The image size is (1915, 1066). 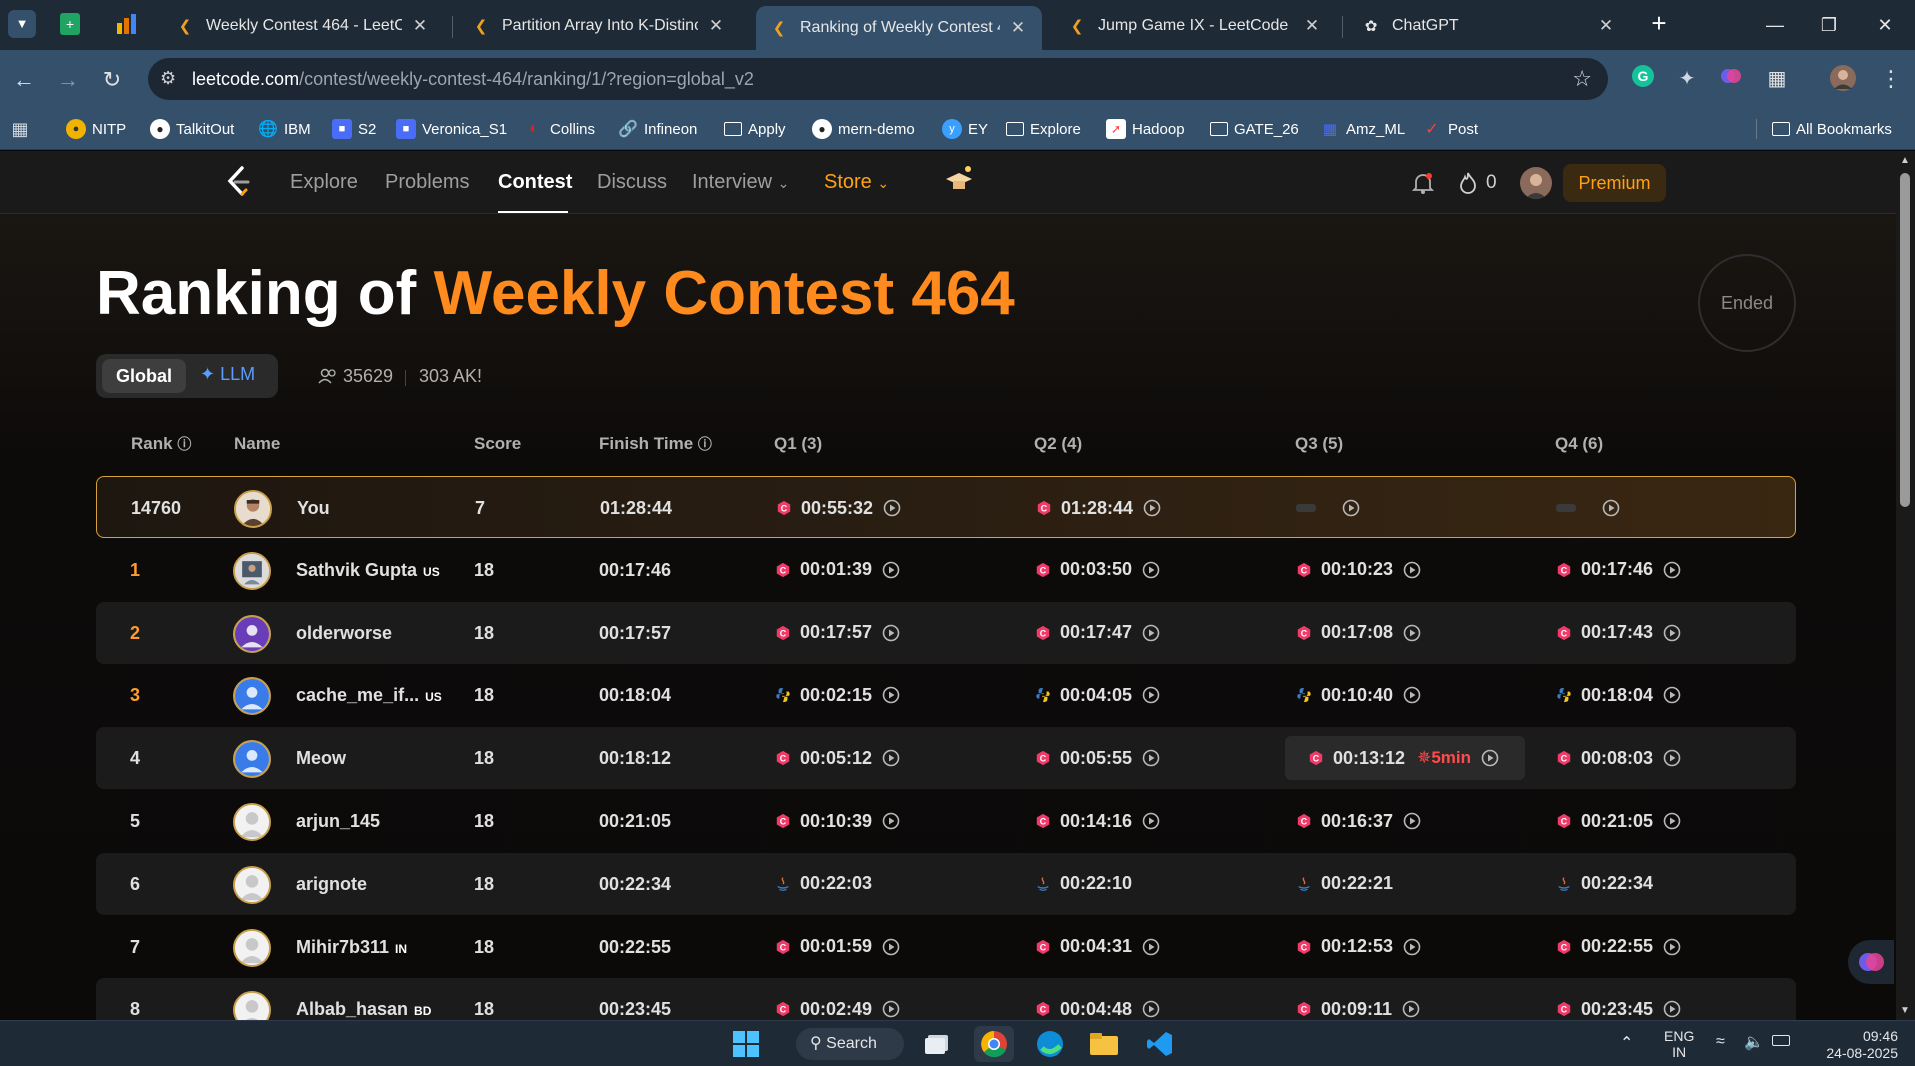 I want to click on tray-chevron-icon: ⌃, so click(x=1626, y=1043).